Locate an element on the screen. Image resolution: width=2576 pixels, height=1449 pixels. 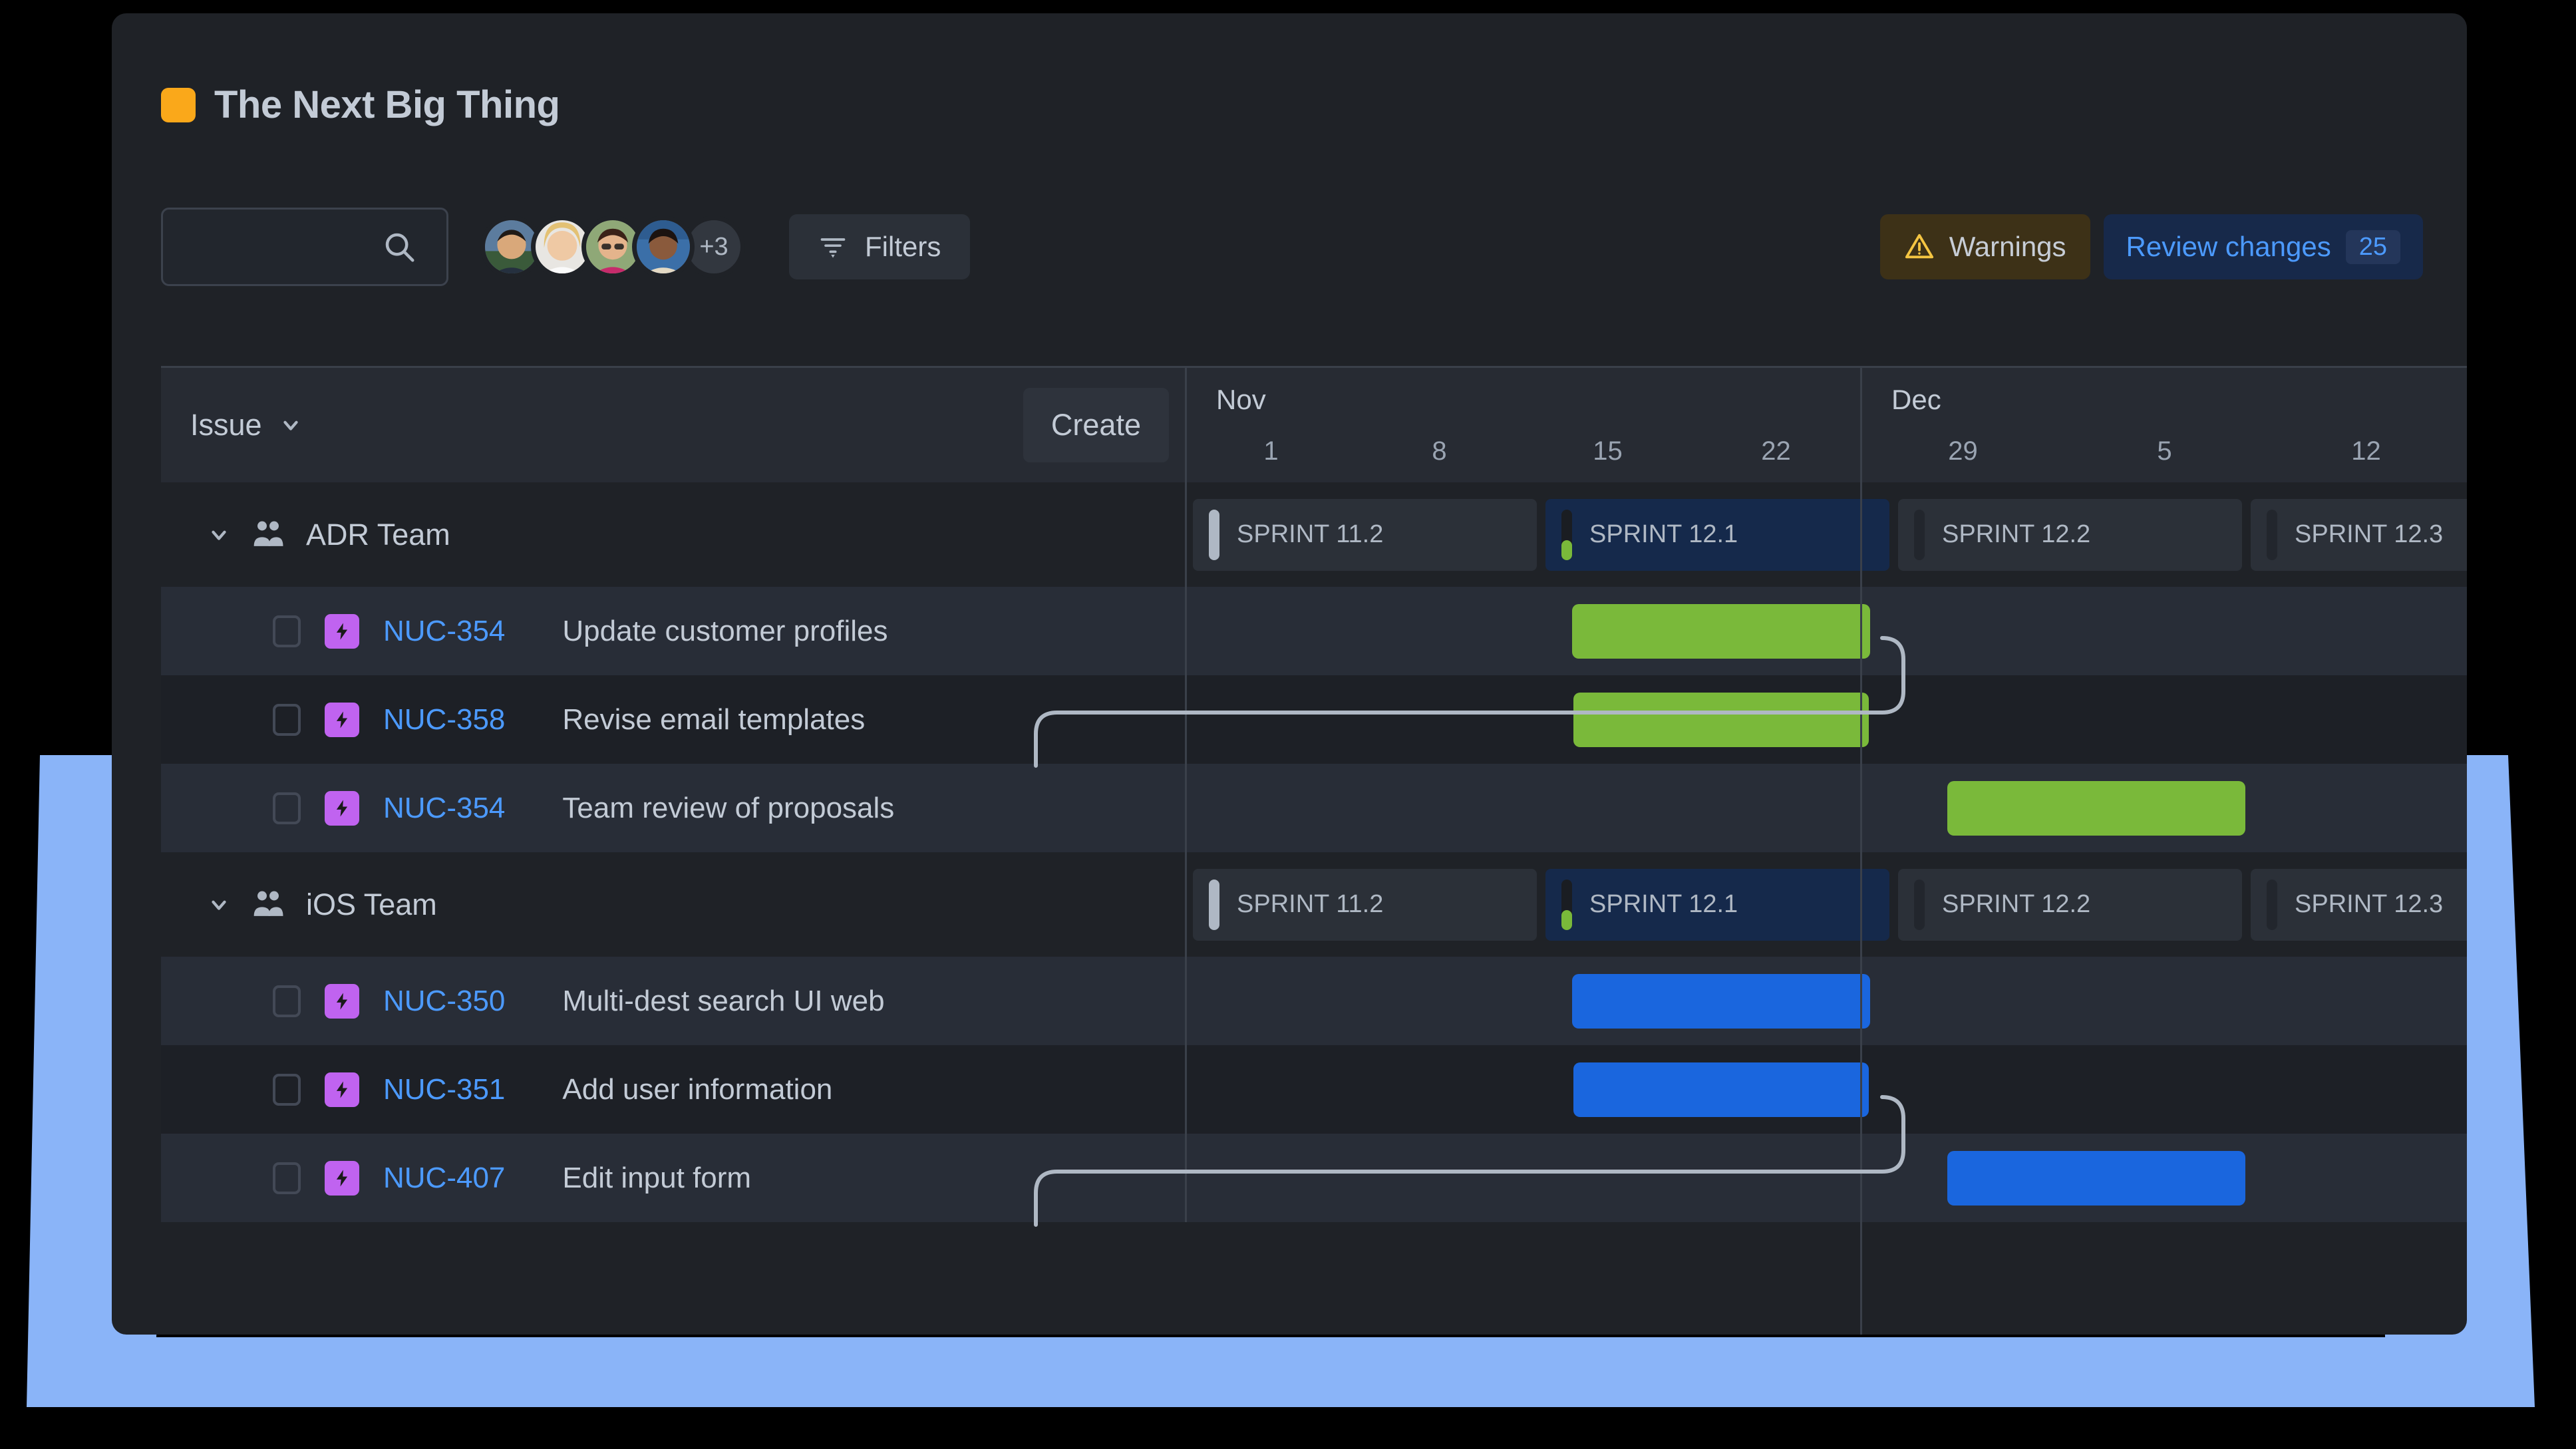
avatar is located at coordinates (663, 247).